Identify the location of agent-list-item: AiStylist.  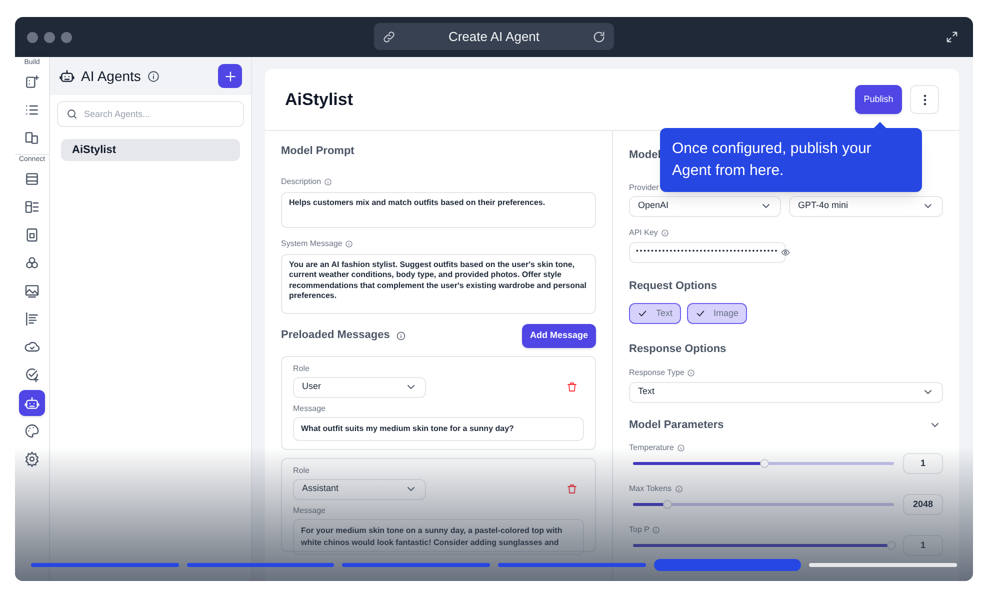
(150, 150).